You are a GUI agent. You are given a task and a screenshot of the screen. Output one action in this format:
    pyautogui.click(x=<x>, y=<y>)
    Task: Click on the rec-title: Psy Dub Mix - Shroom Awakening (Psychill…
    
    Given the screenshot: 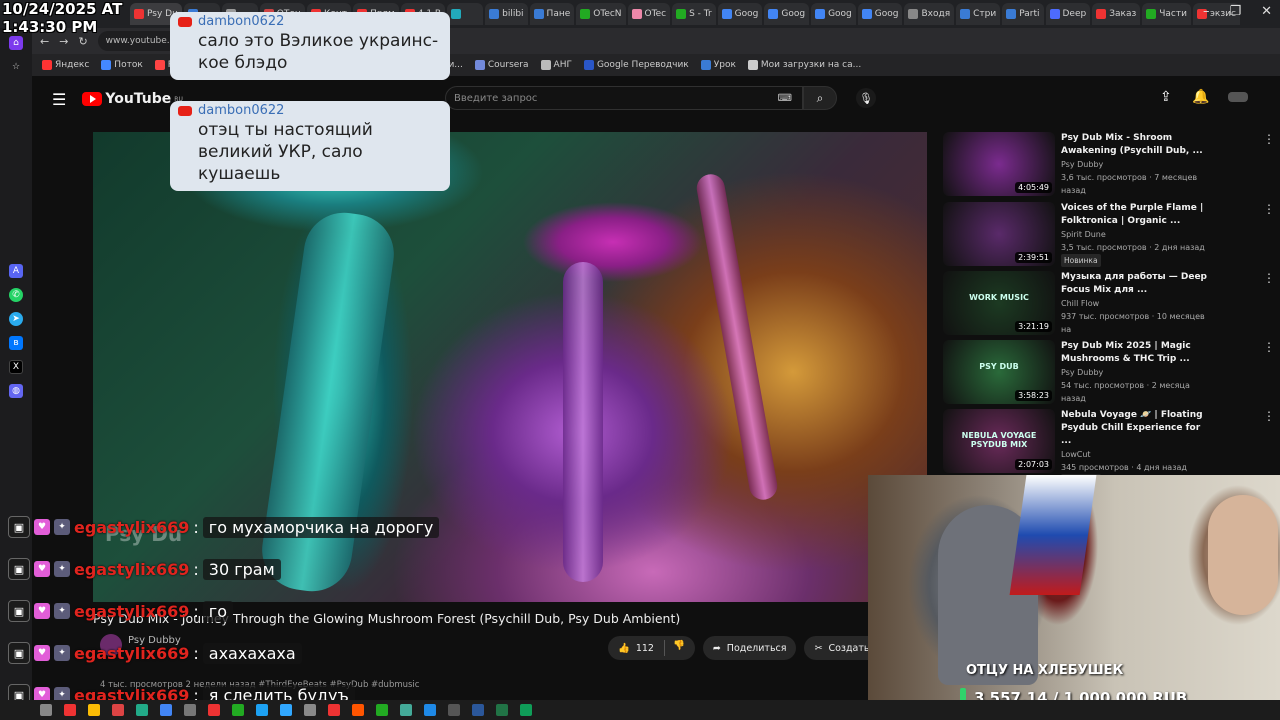 What is the action you would take?
    pyautogui.click(x=1136, y=145)
    